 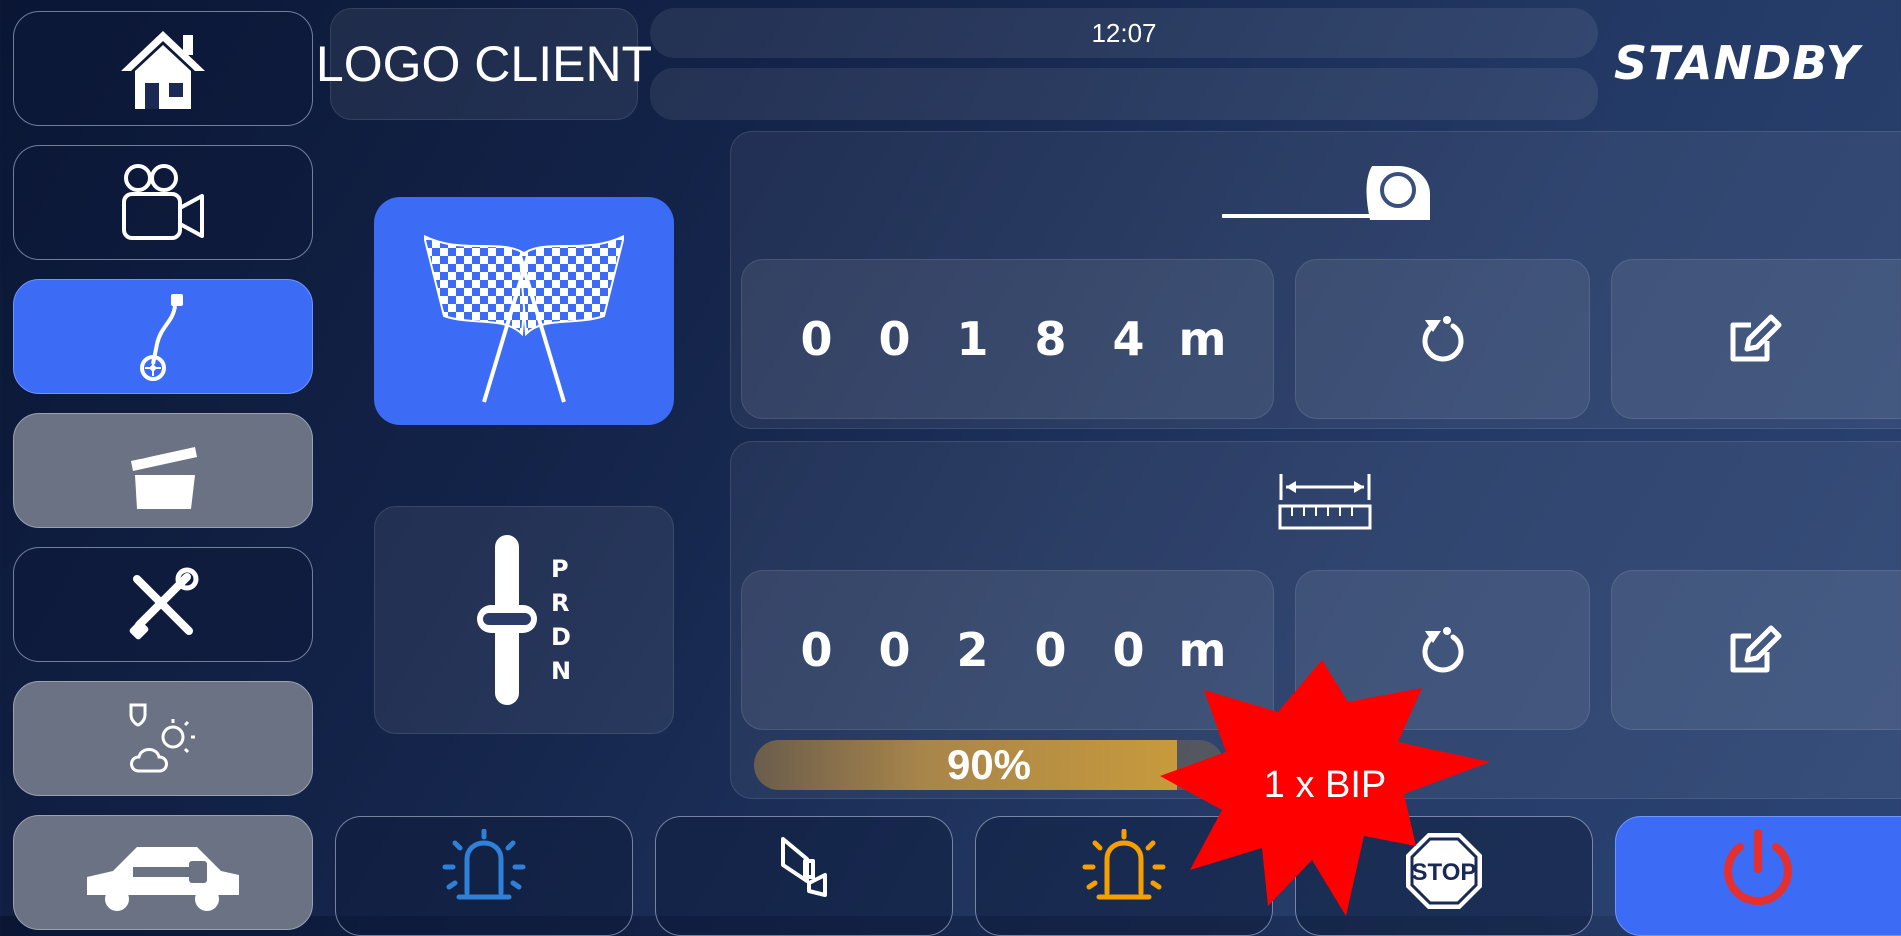 I want to click on sidebar-item-home, so click(x=163, y=68).